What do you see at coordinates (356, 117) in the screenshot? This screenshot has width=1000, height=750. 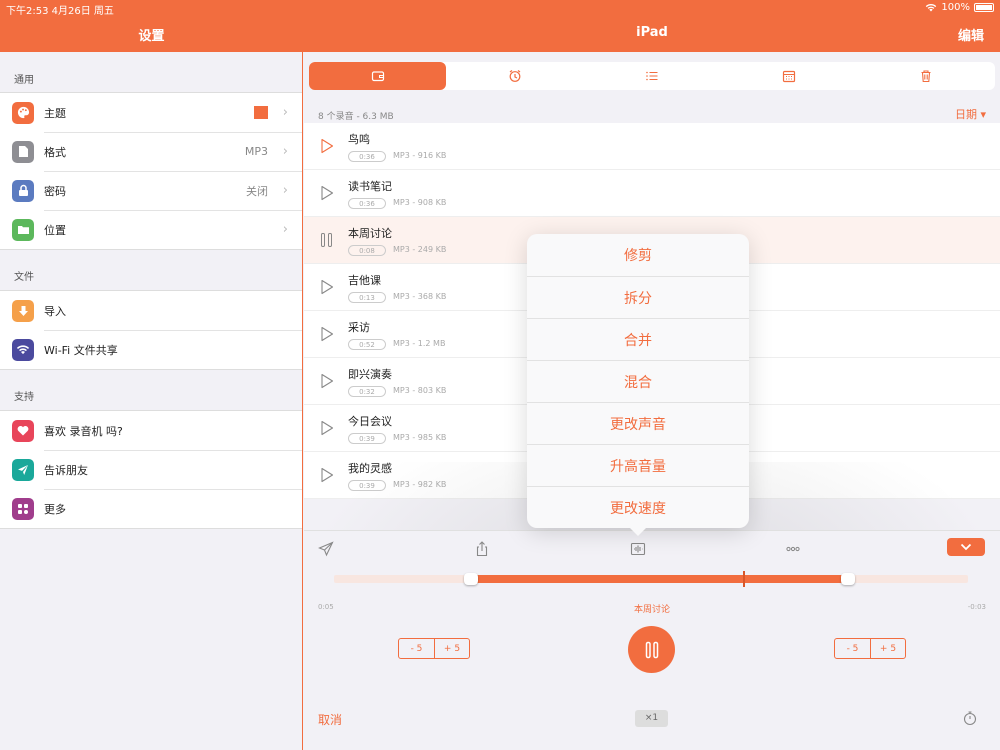 I see `recordings-count: 8 个录音 - 6.3 MB` at bounding box center [356, 117].